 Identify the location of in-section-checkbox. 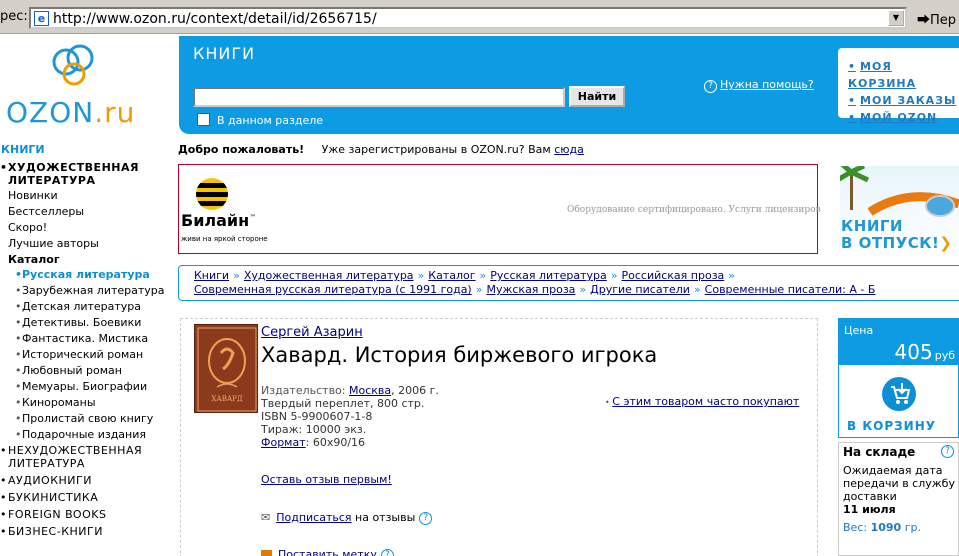
(203, 119).